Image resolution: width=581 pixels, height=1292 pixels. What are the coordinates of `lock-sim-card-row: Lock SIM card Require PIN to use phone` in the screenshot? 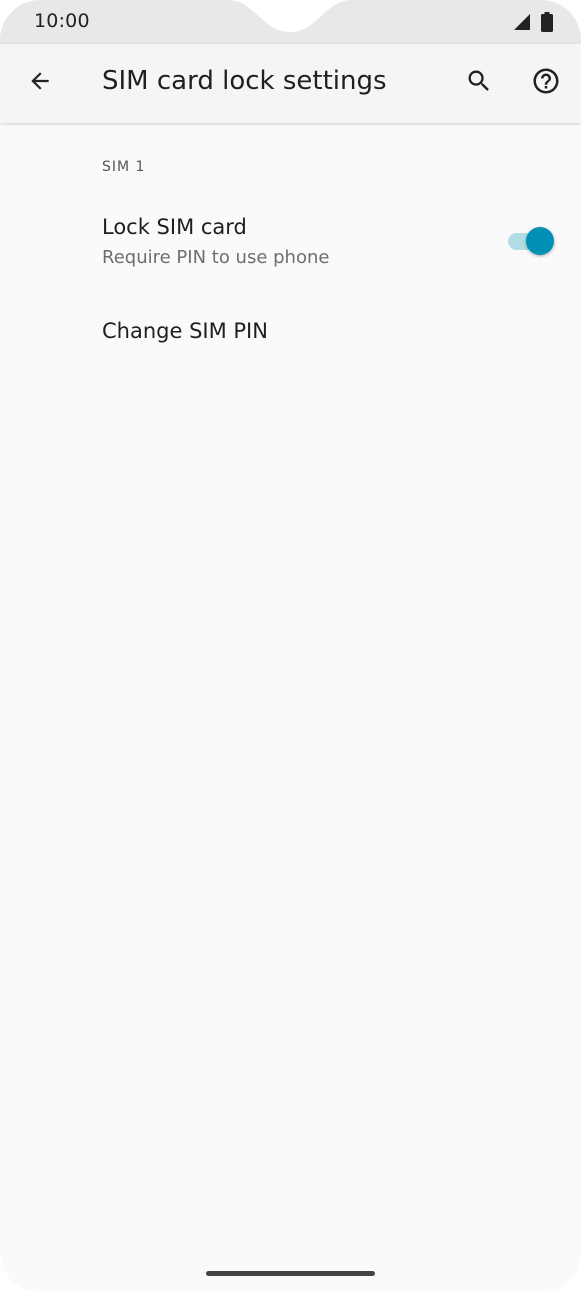 It's located at (290, 245).